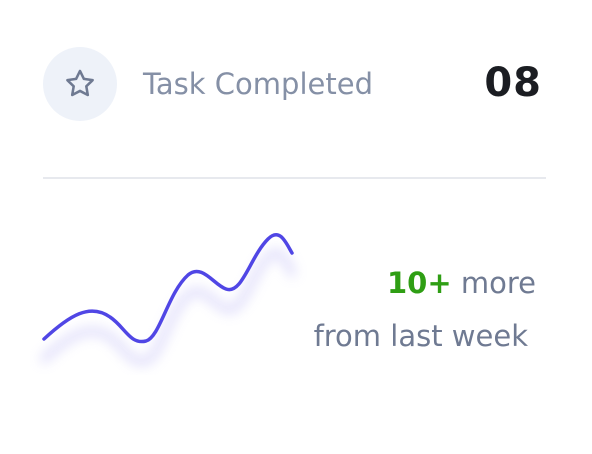 This screenshot has width=592, height=454. I want to click on divider, so click(294, 178).